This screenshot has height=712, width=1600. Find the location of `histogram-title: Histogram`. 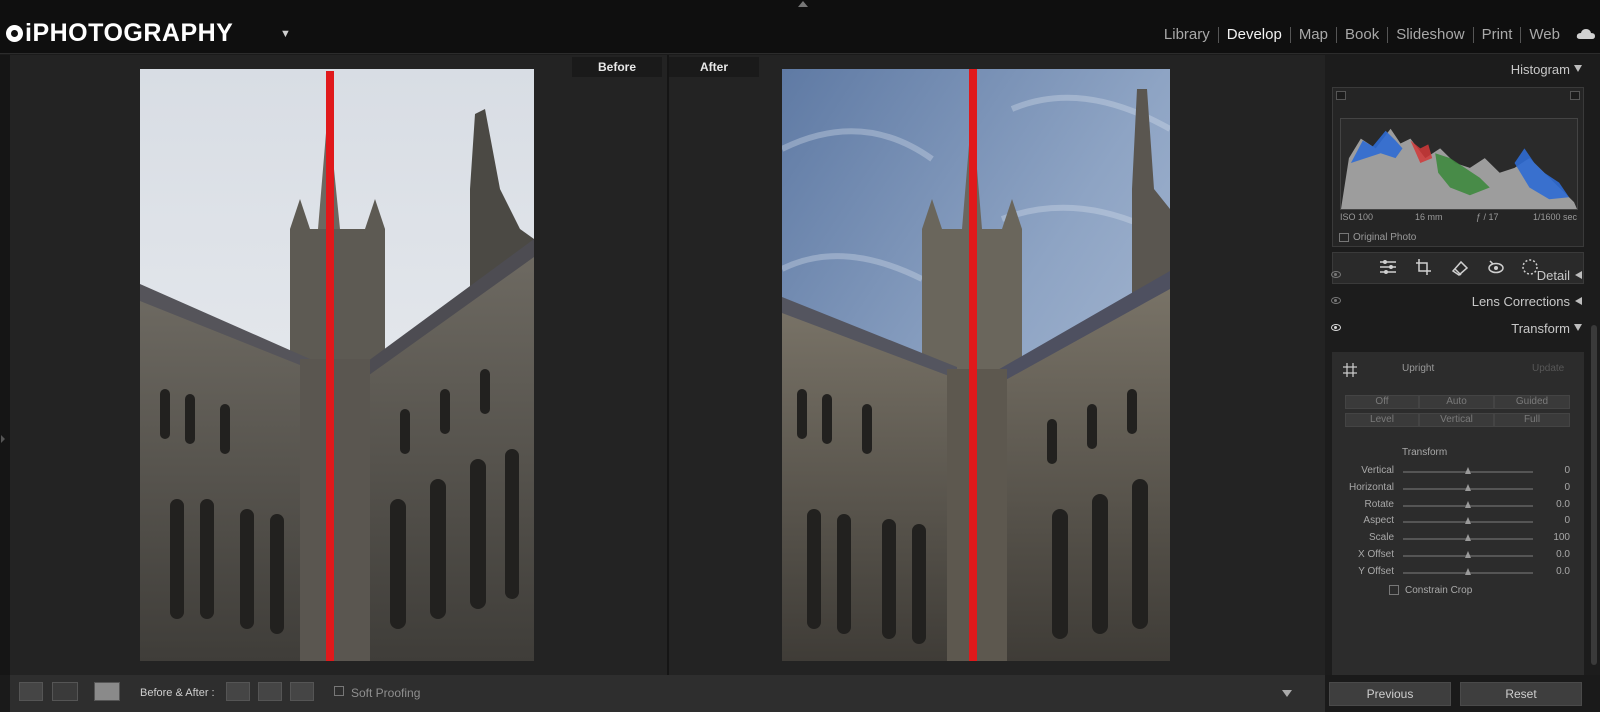

histogram-title: Histogram is located at coordinates (1540, 69).